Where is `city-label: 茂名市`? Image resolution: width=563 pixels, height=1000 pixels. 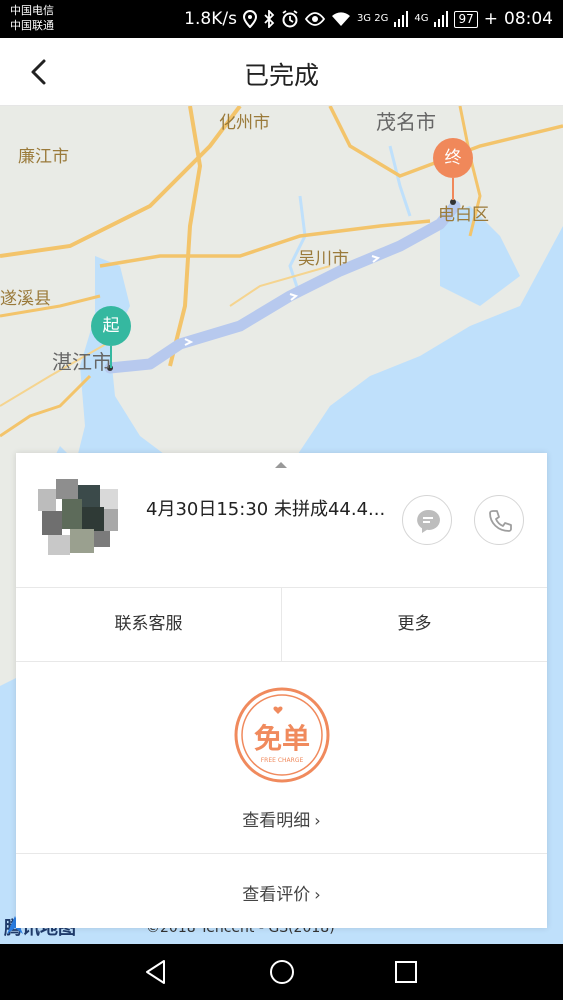
city-label: 茂名市 is located at coordinates (406, 122).